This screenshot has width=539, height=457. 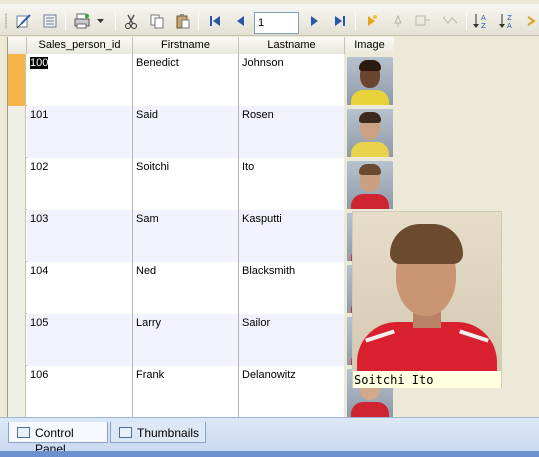 I want to click on dropdown-arrow-icon, so click(x=101, y=21).